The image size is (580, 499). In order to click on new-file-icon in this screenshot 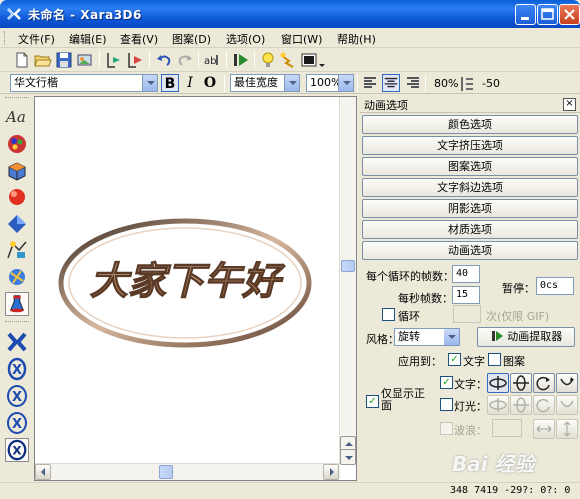, I will do `click(22, 60)`.